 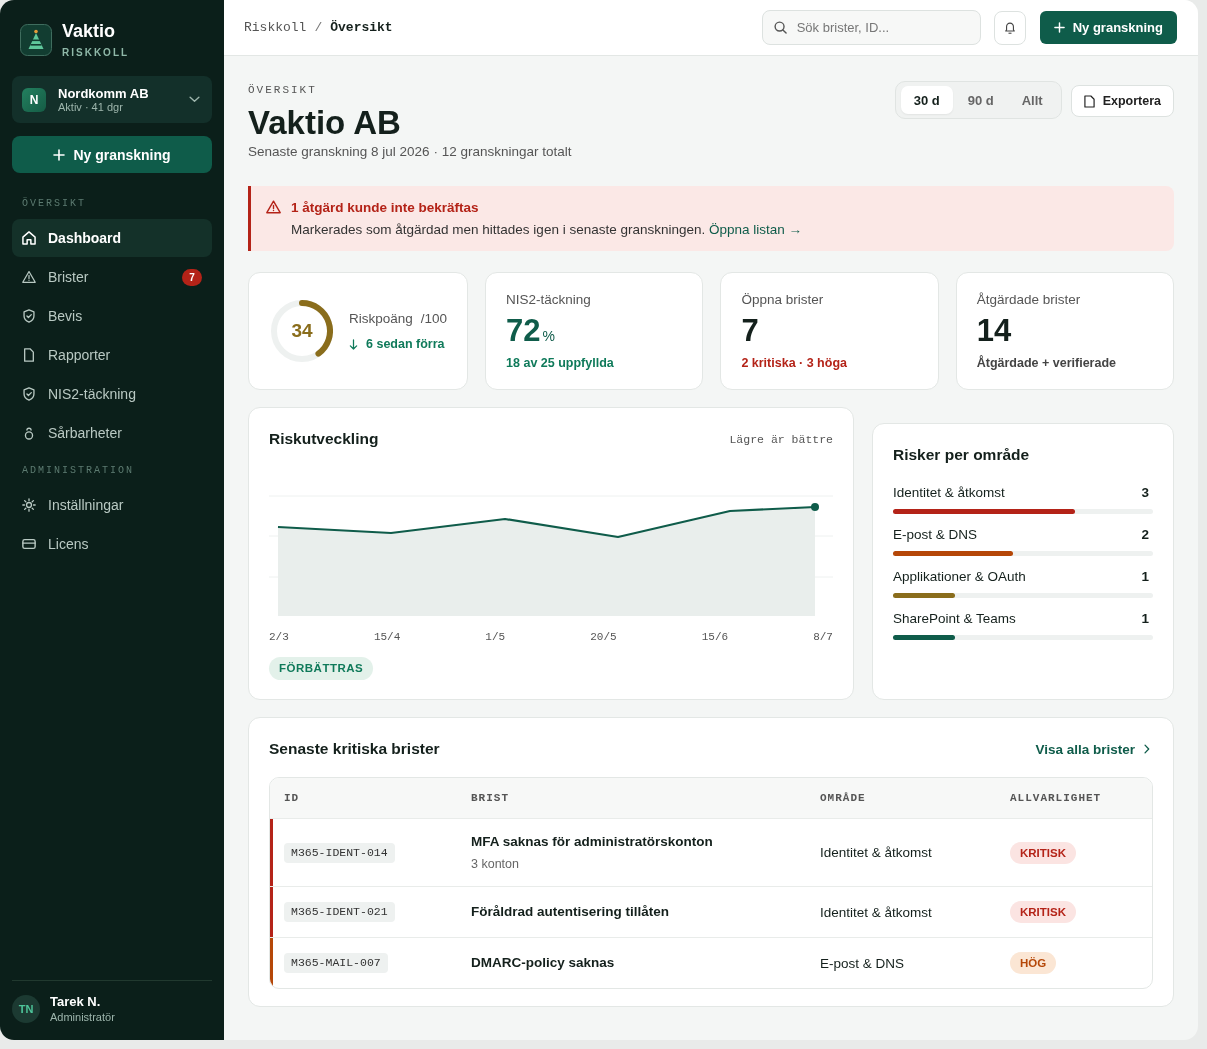 What do you see at coordinates (570, 912) in the screenshot?
I see `finding-title: Föråldrad autentisering tillåten` at bounding box center [570, 912].